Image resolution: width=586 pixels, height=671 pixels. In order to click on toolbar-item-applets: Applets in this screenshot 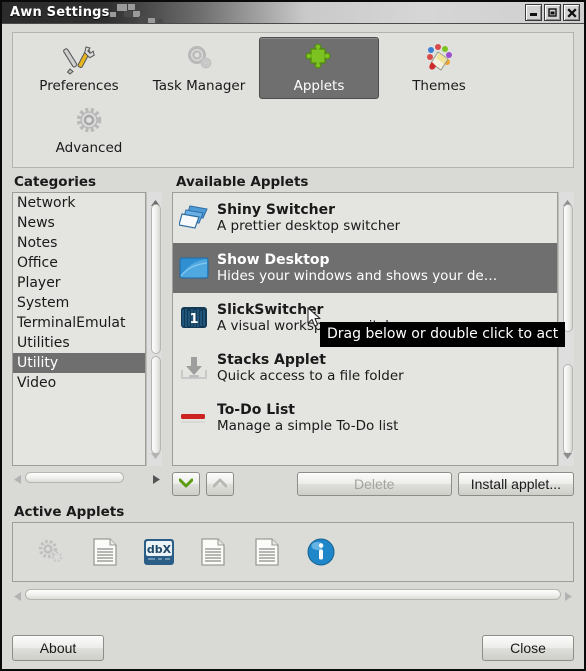, I will do `click(319, 68)`.